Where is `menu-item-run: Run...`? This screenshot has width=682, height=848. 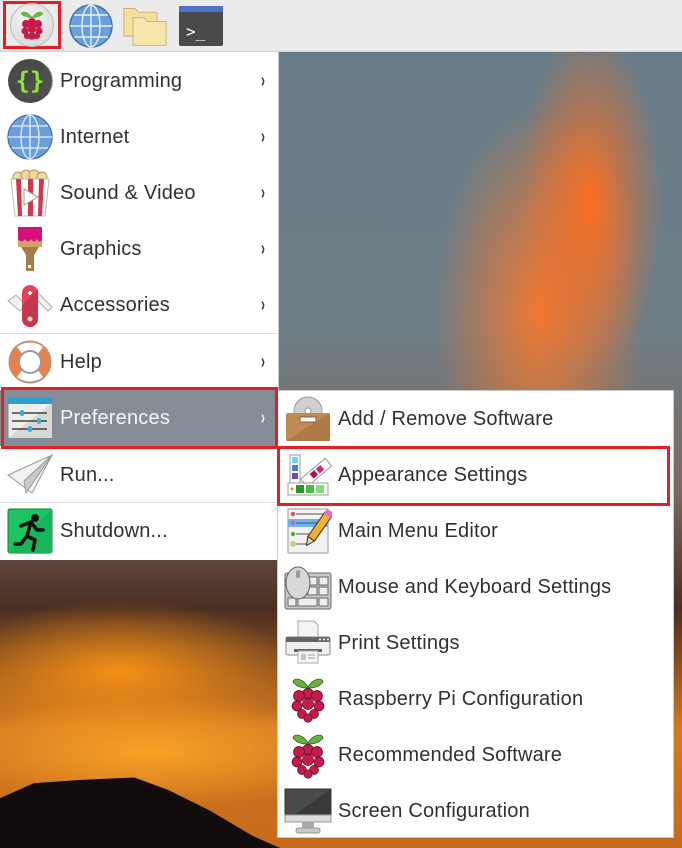 menu-item-run: Run... is located at coordinates (139, 475).